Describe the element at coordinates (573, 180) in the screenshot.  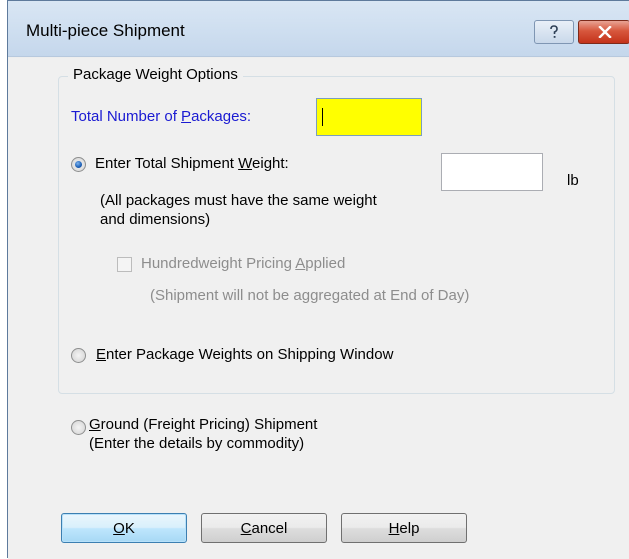
I see `weight-unit-label: lb` at that location.